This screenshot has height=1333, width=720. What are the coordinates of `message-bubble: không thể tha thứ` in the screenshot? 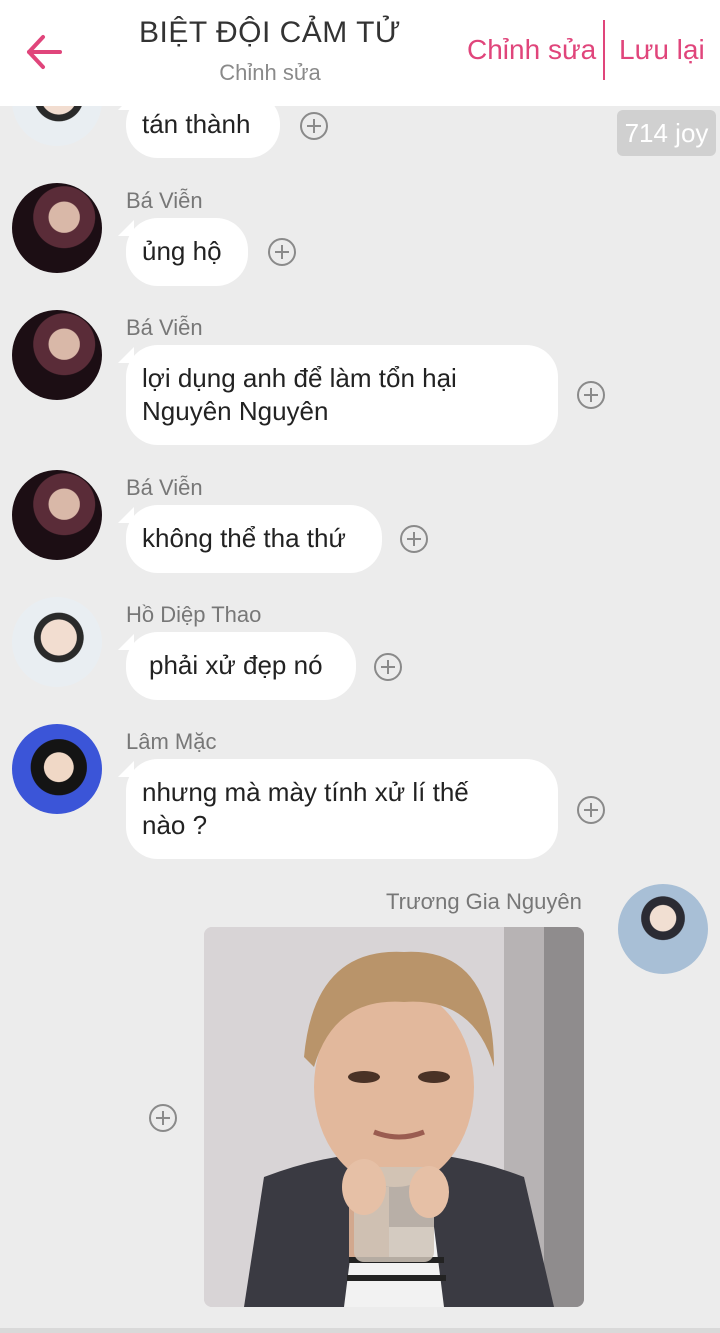 It's located at (250, 539).